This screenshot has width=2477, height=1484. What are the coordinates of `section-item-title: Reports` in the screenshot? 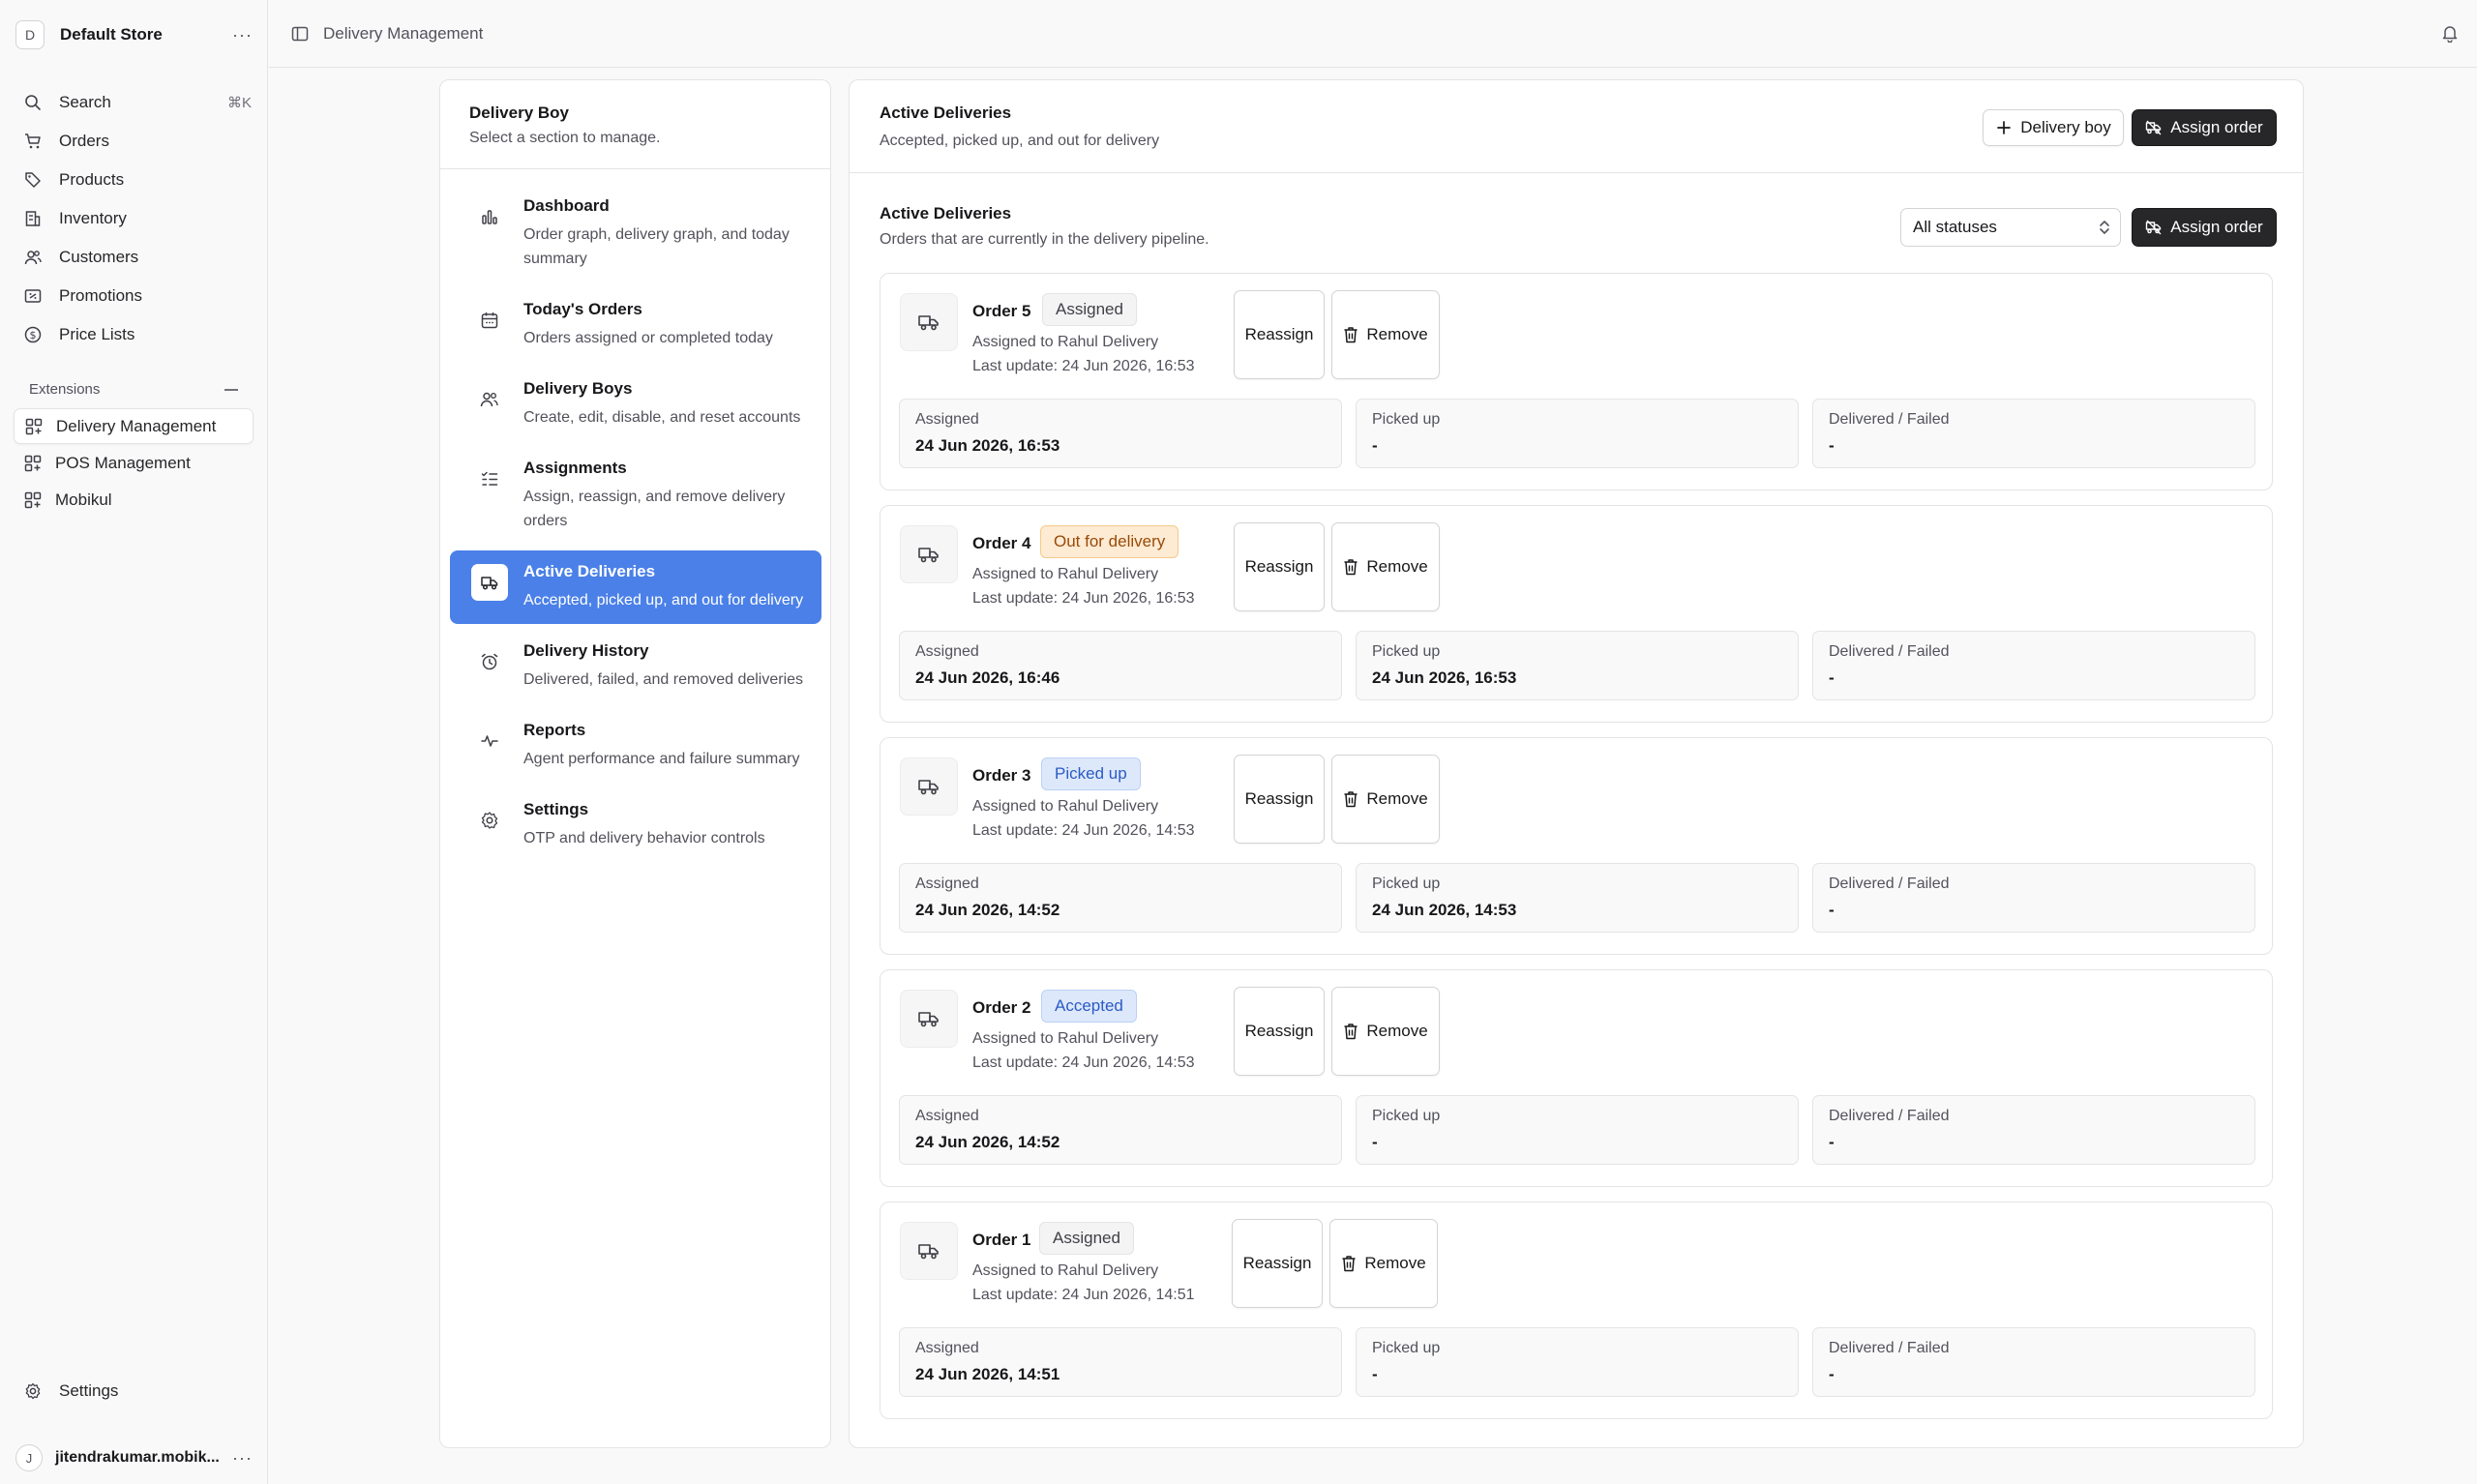 It's located at (554, 730).